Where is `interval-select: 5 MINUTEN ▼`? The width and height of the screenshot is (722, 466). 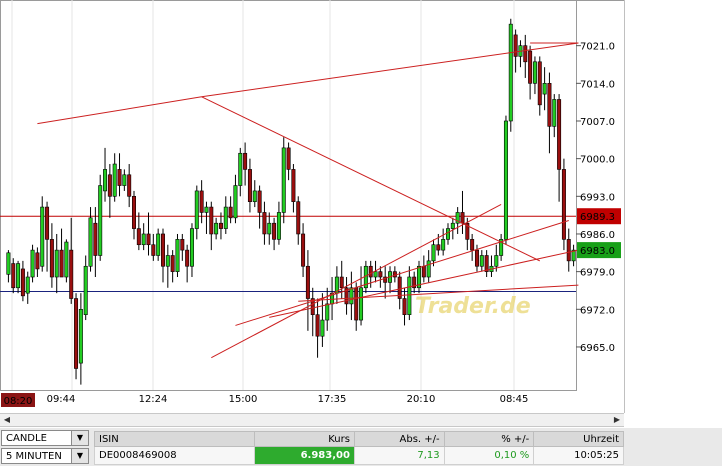
interval-select: 5 MINUTEN ▼ is located at coordinates (45, 456).